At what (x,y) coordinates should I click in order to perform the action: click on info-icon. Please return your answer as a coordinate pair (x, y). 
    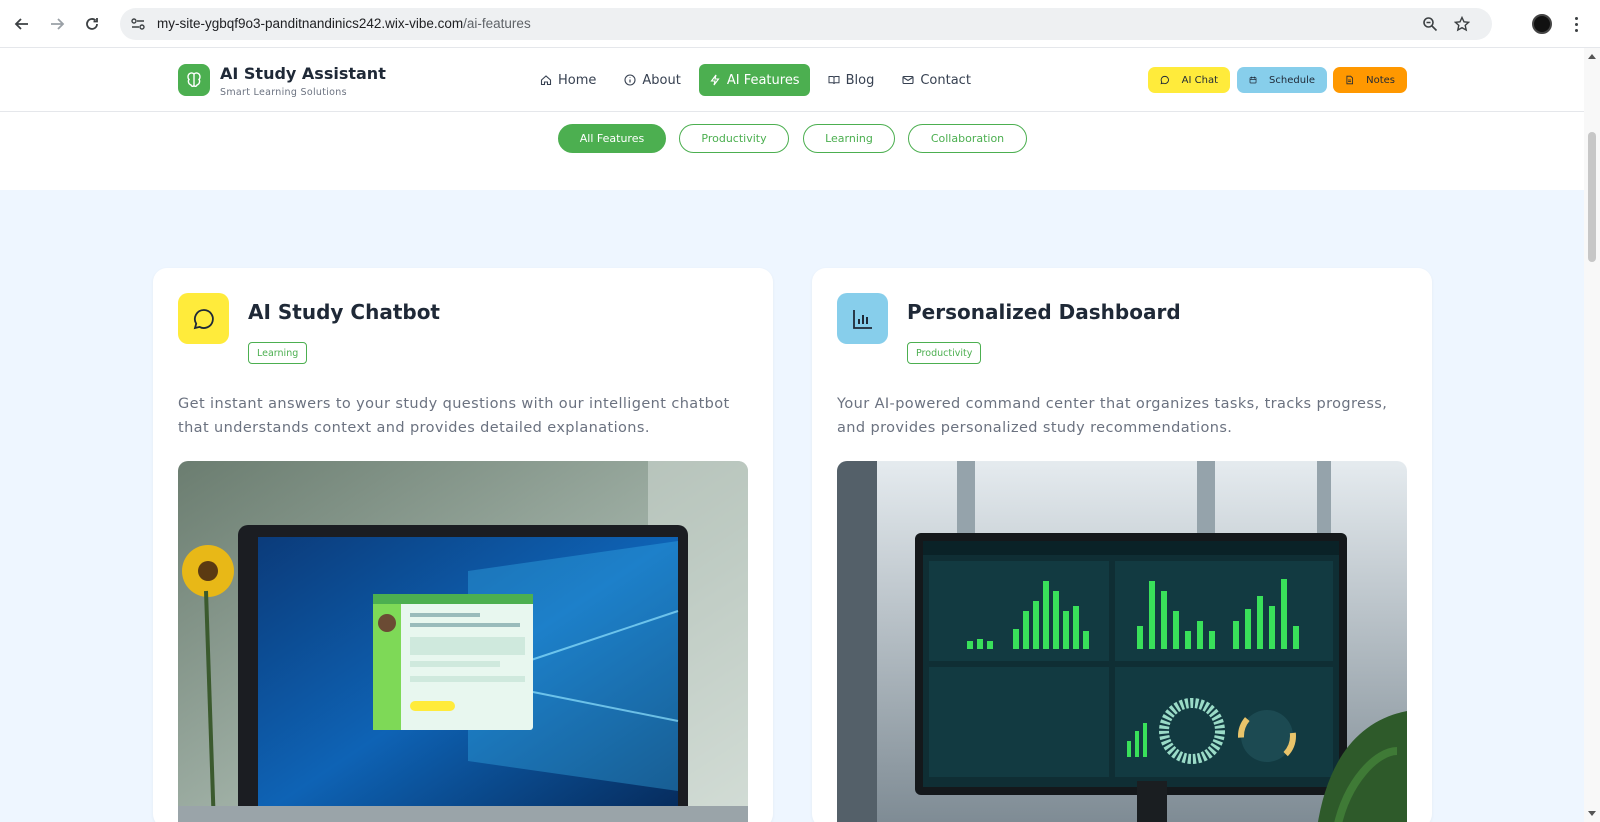
    Looking at the image, I should click on (630, 80).